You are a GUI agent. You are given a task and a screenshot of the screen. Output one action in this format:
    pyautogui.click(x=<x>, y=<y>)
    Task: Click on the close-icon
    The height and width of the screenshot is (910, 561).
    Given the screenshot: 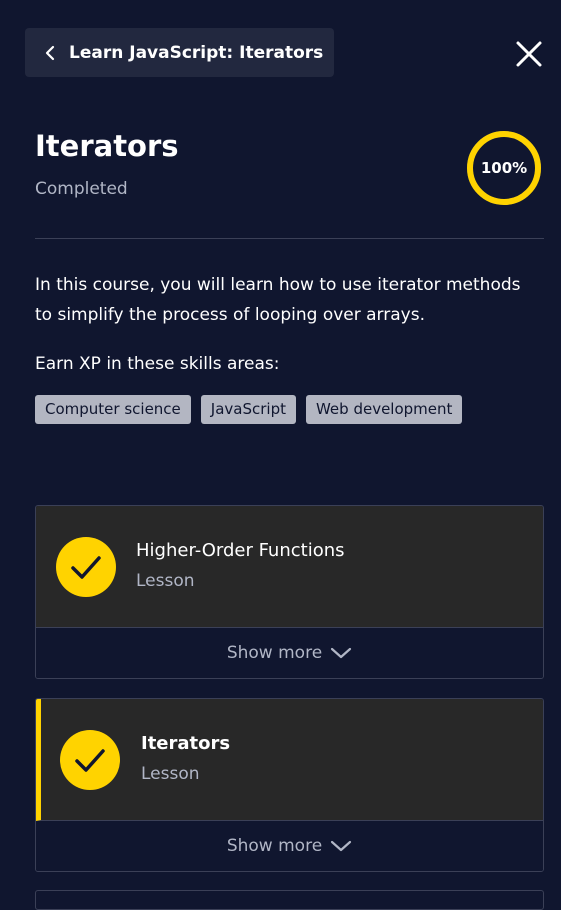 What is the action you would take?
    pyautogui.click(x=529, y=54)
    